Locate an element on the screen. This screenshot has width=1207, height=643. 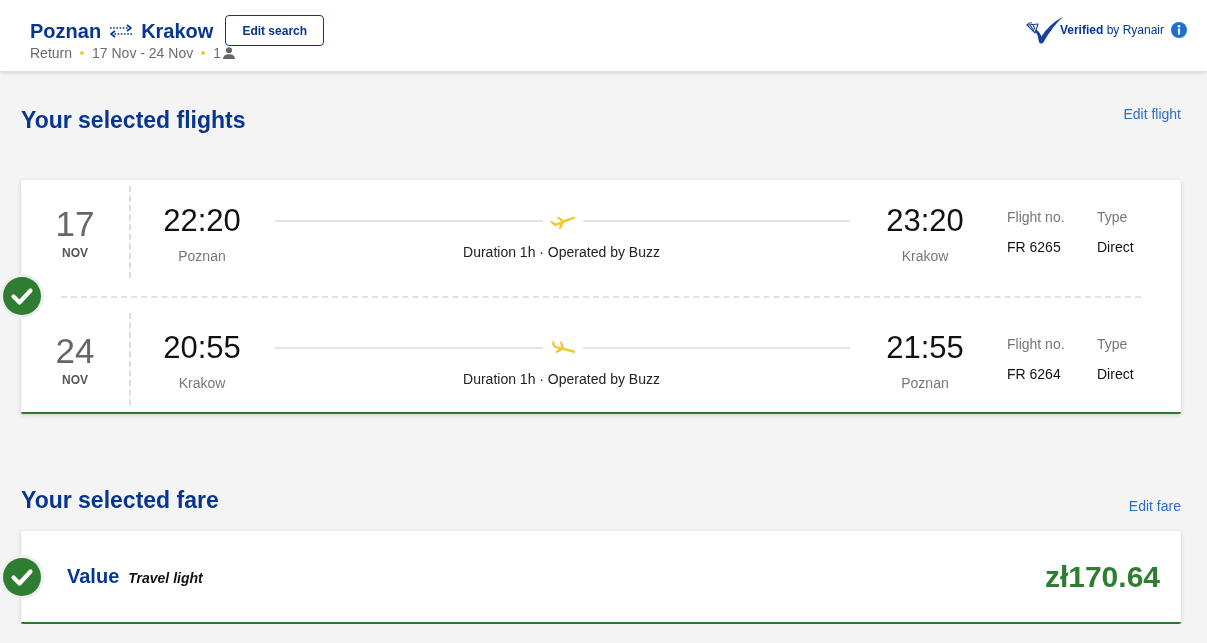
arrival-city: Krakow is located at coordinates (925, 256).